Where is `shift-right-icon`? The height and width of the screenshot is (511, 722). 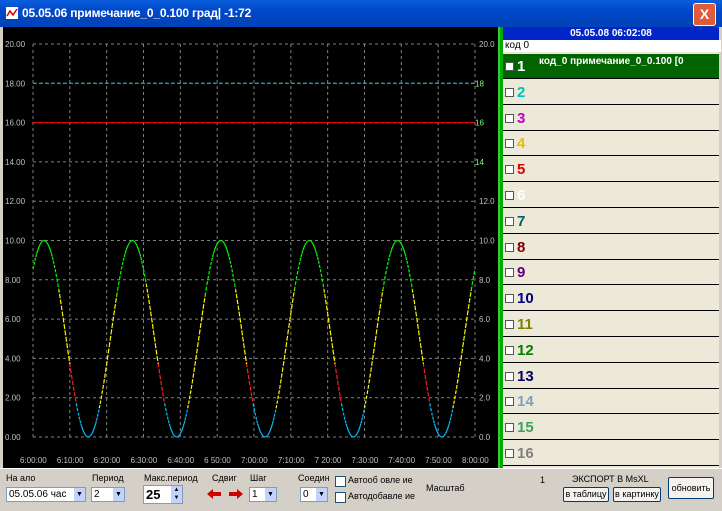
shift-right-icon is located at coordinates (236, 494).